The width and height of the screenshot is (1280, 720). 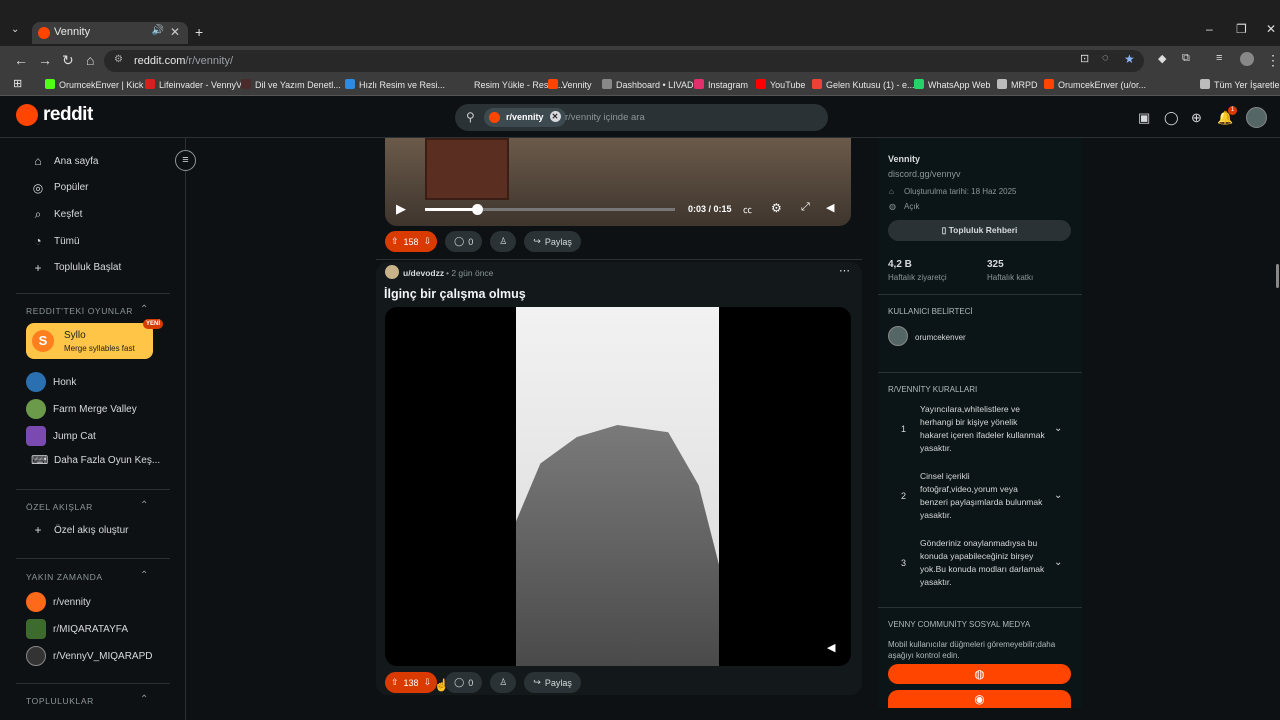 I want to click on captions-icon: ㏄, so click(x=747, y=209).